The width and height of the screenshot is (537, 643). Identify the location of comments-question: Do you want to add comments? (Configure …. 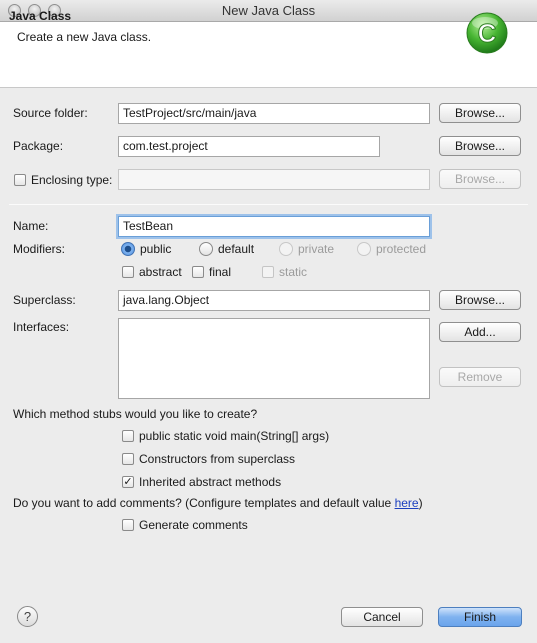
(218, 503).